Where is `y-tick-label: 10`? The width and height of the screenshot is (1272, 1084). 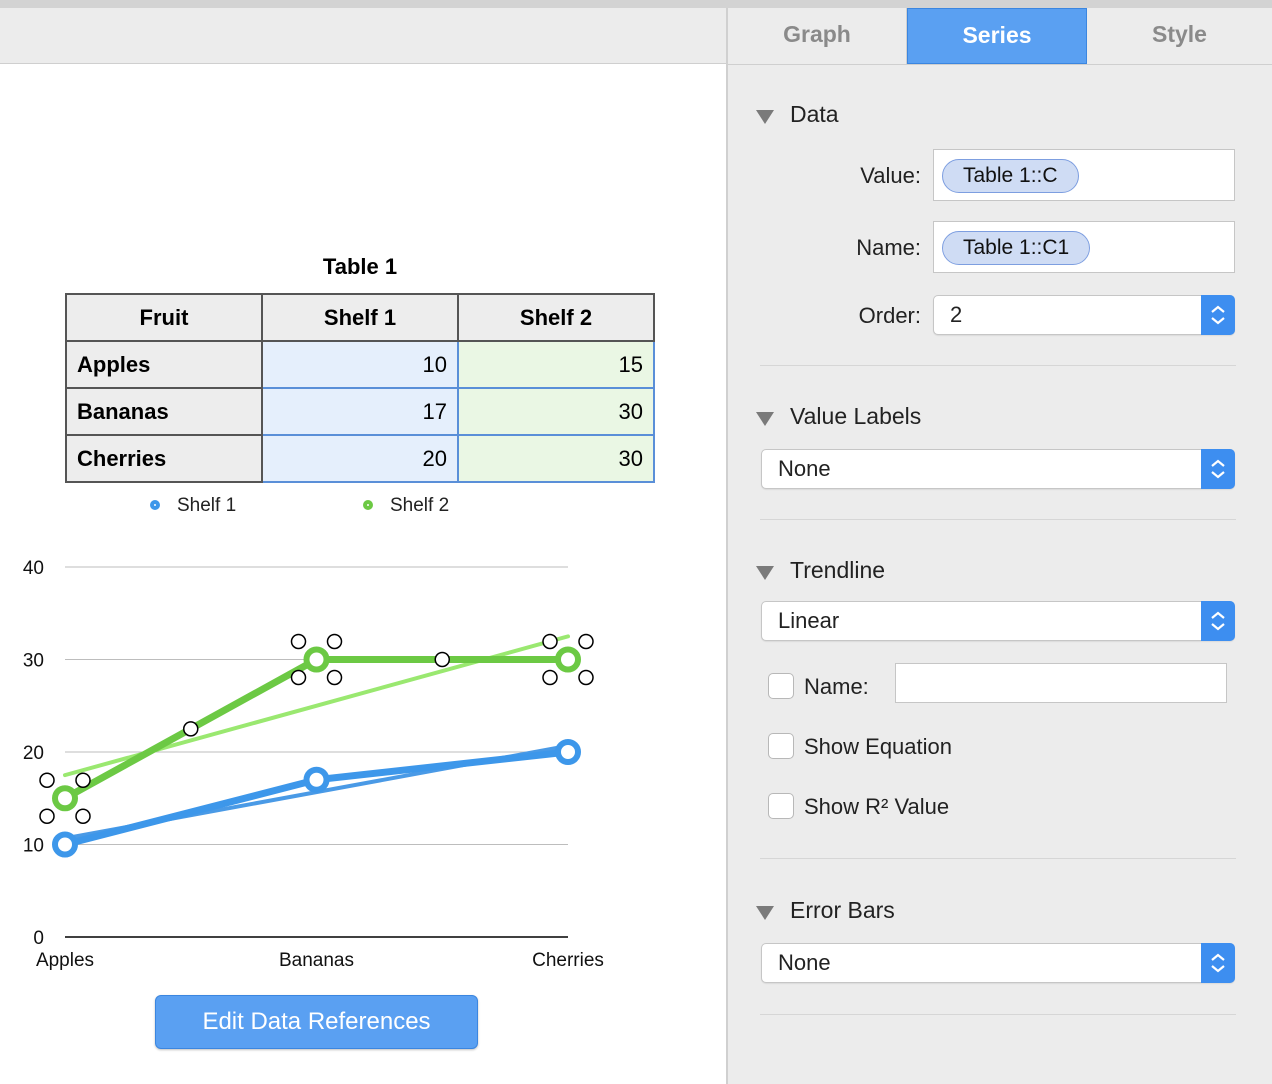 y-tick-label: 10 is located at coordinates (33, 846).